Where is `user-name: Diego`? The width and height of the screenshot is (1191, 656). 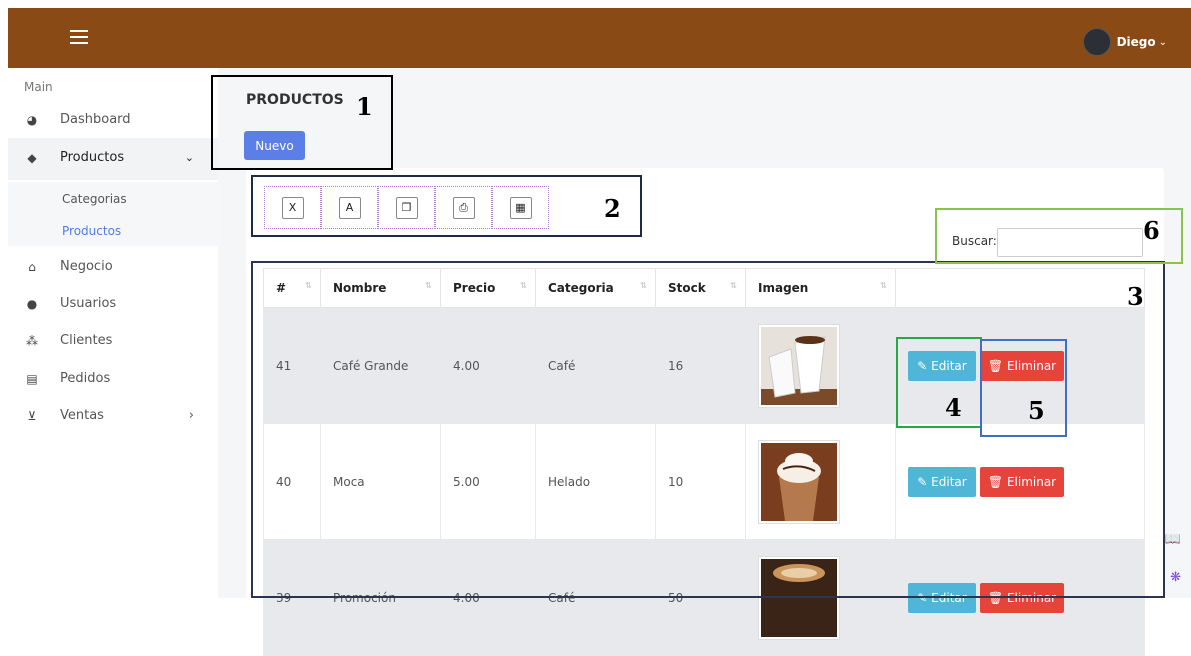 user-name: Diego is located at coordinates (1136, 42).